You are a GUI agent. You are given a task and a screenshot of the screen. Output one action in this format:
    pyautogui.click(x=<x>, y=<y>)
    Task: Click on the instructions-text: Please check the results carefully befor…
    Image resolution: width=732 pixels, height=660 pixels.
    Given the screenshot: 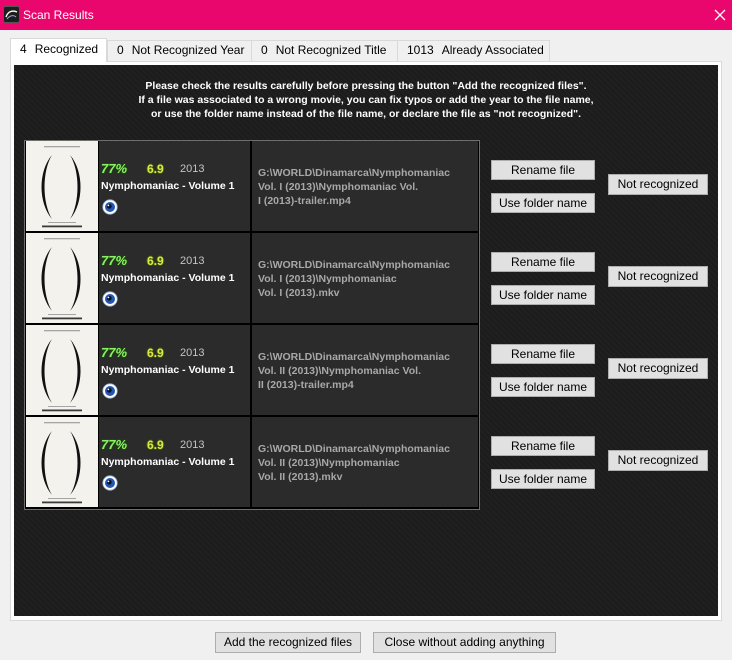 What is the action you would take?
    pyautogui.click(x=366, y=100)
    